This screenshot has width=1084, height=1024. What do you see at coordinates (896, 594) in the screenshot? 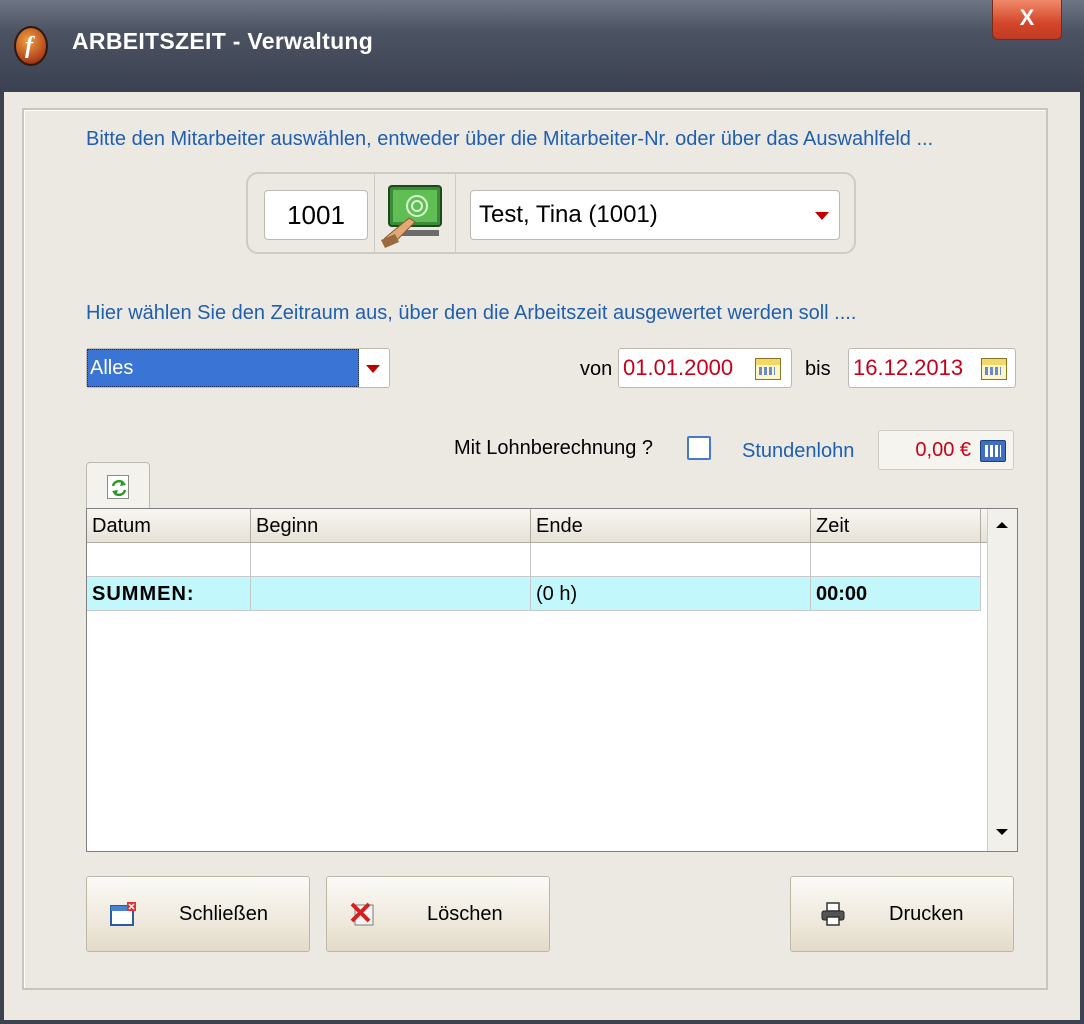
I see `summary-time: 00:00` at bounding box center [896, 594].